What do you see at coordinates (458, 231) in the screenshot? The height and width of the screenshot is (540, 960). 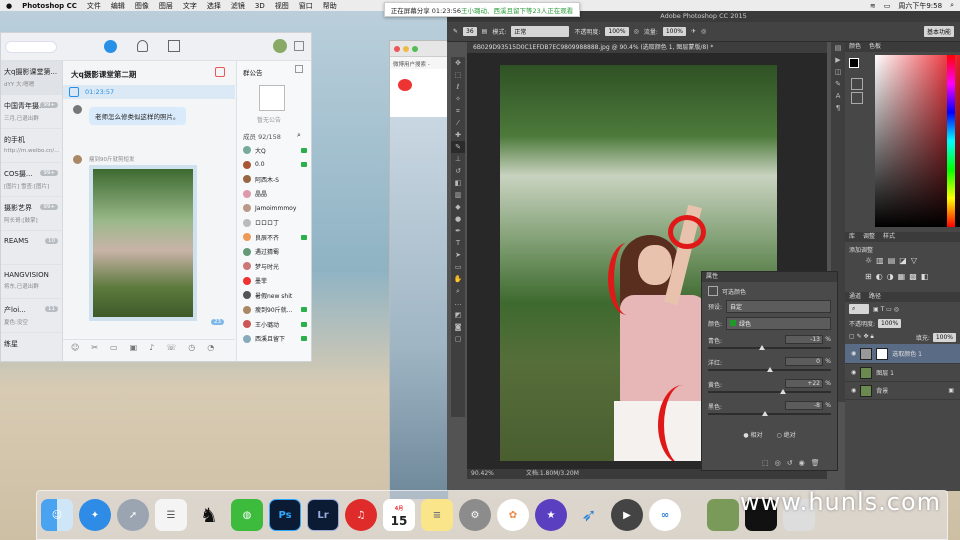 I see `pen-tool-icon: ✒` at bounding box center [458, 231].